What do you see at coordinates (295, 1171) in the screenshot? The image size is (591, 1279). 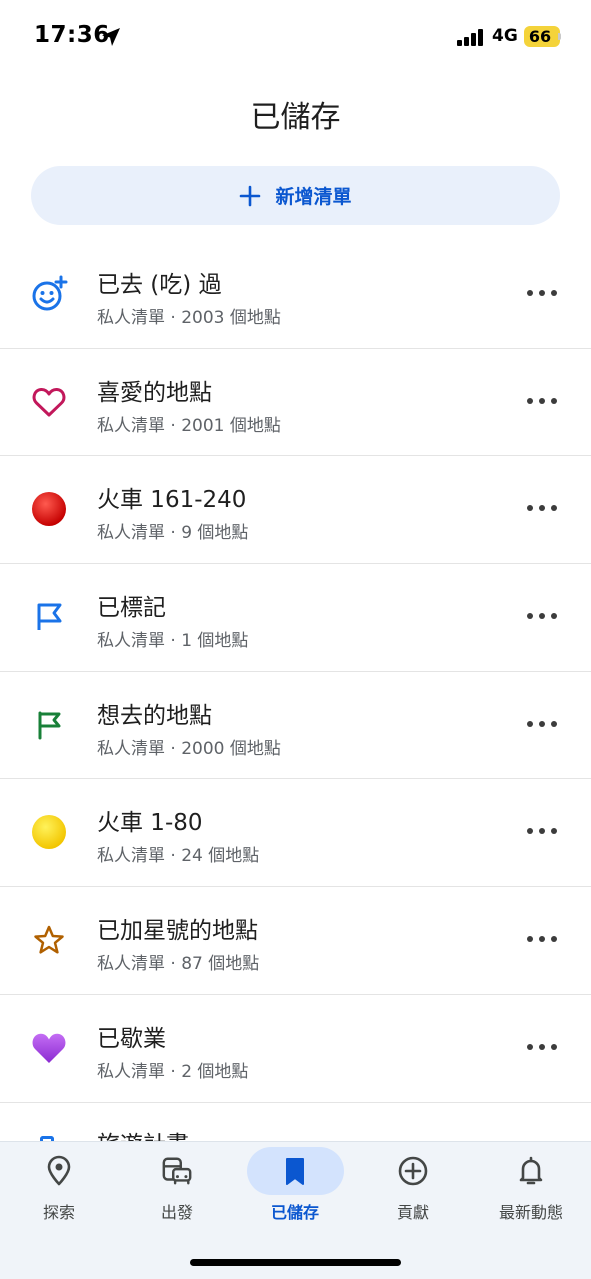 I see `bookmark-icon` at bounding box center [295, 1171].